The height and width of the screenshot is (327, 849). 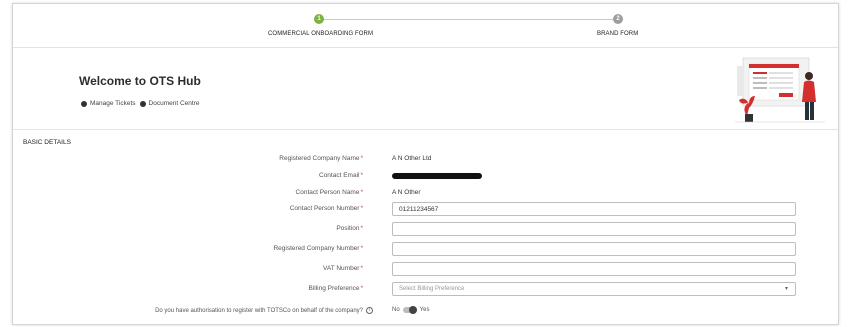 What do you see at coordinates (432, 289) in the screenshot?
I see `billing-preference-placeholder: Select Billing Preference` at bounding box center [432, 289].